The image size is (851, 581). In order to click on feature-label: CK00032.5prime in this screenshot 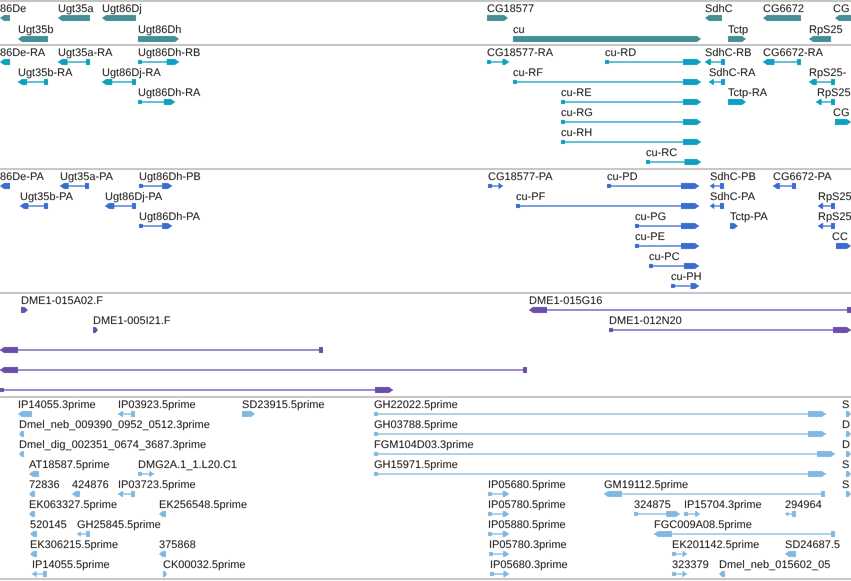, I will do `click(204, 565)`.